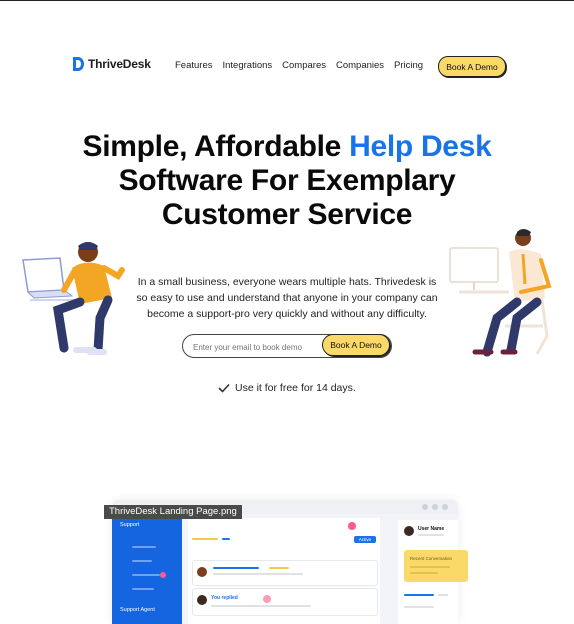  What do you see at coordinates (224, 598) in the screenshot?
I see `you-replied-label: You replied` at bounding box center [224, 598].